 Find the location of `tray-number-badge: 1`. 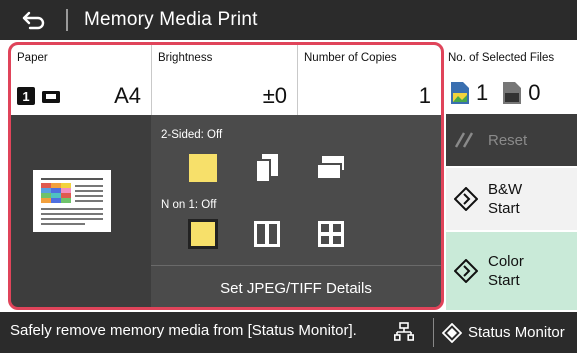

tray-number-badge: 1 is located at coordinates (26, 96).